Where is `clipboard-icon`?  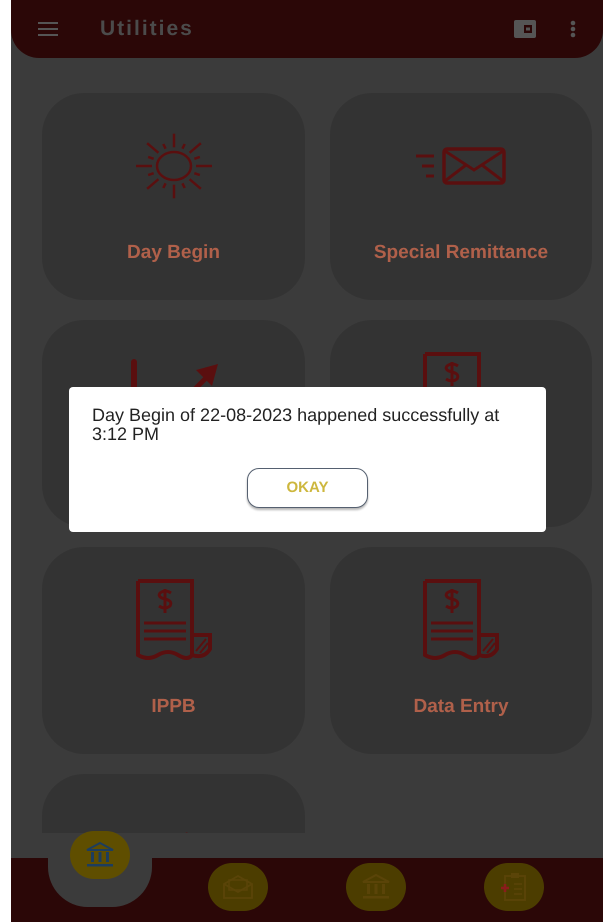 clipboard-icon is located at coordinates (514, 887).